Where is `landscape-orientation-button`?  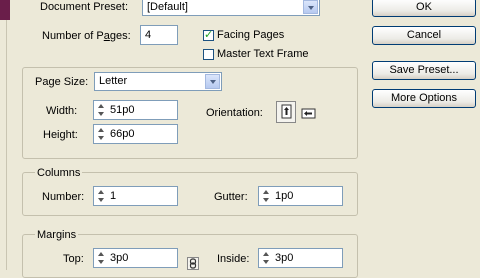 landscape-orientation-button is located at coordinates (309, 113).